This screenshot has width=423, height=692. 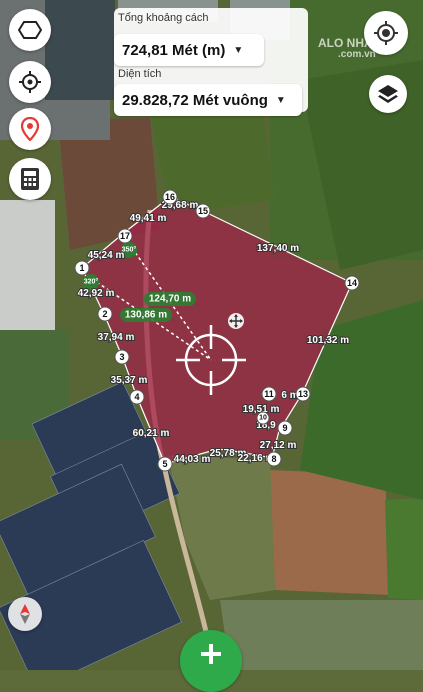 I want to click on vertex-number: 1, so click(x=81, y=268).